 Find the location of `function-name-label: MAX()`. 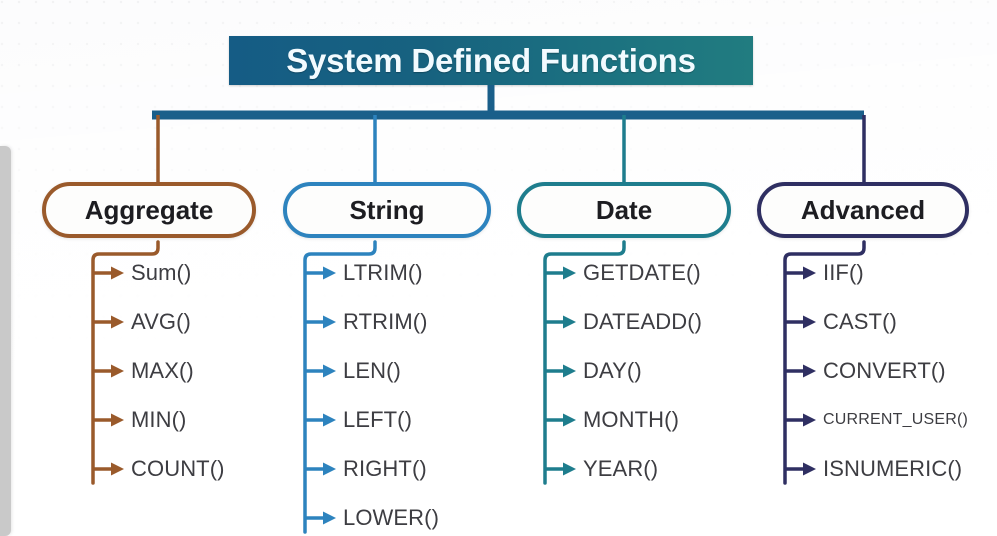

function-name-label: MAX() is located at coordinates (162, 370).